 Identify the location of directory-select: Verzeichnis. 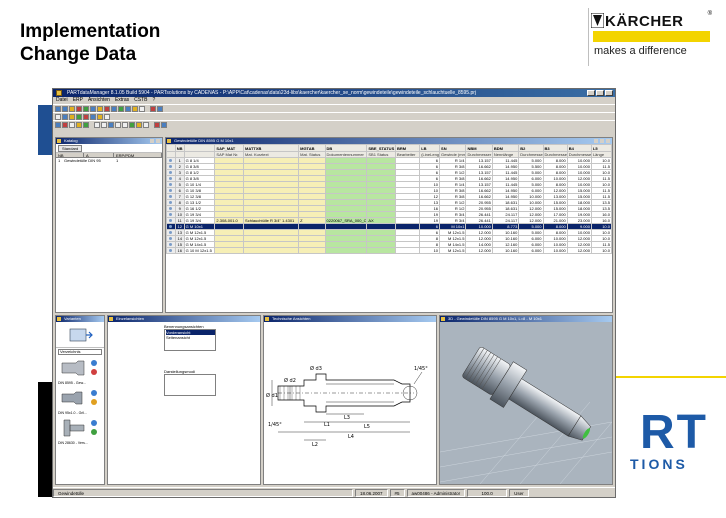
(80, 352).